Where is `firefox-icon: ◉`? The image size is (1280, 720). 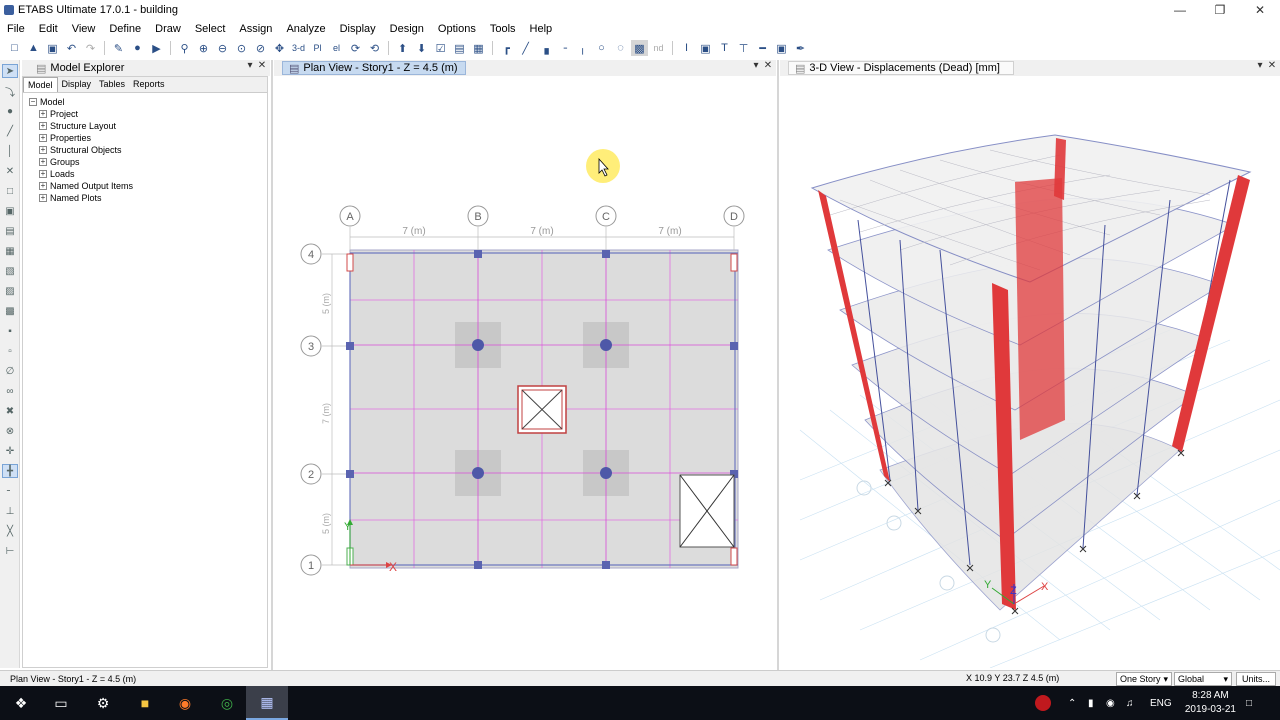
firefox-icon: ◉ is located at coordinates (185, 703).